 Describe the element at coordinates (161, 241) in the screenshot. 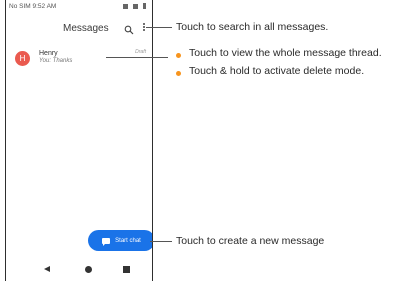

I see `new-message-callout-line` at that location.